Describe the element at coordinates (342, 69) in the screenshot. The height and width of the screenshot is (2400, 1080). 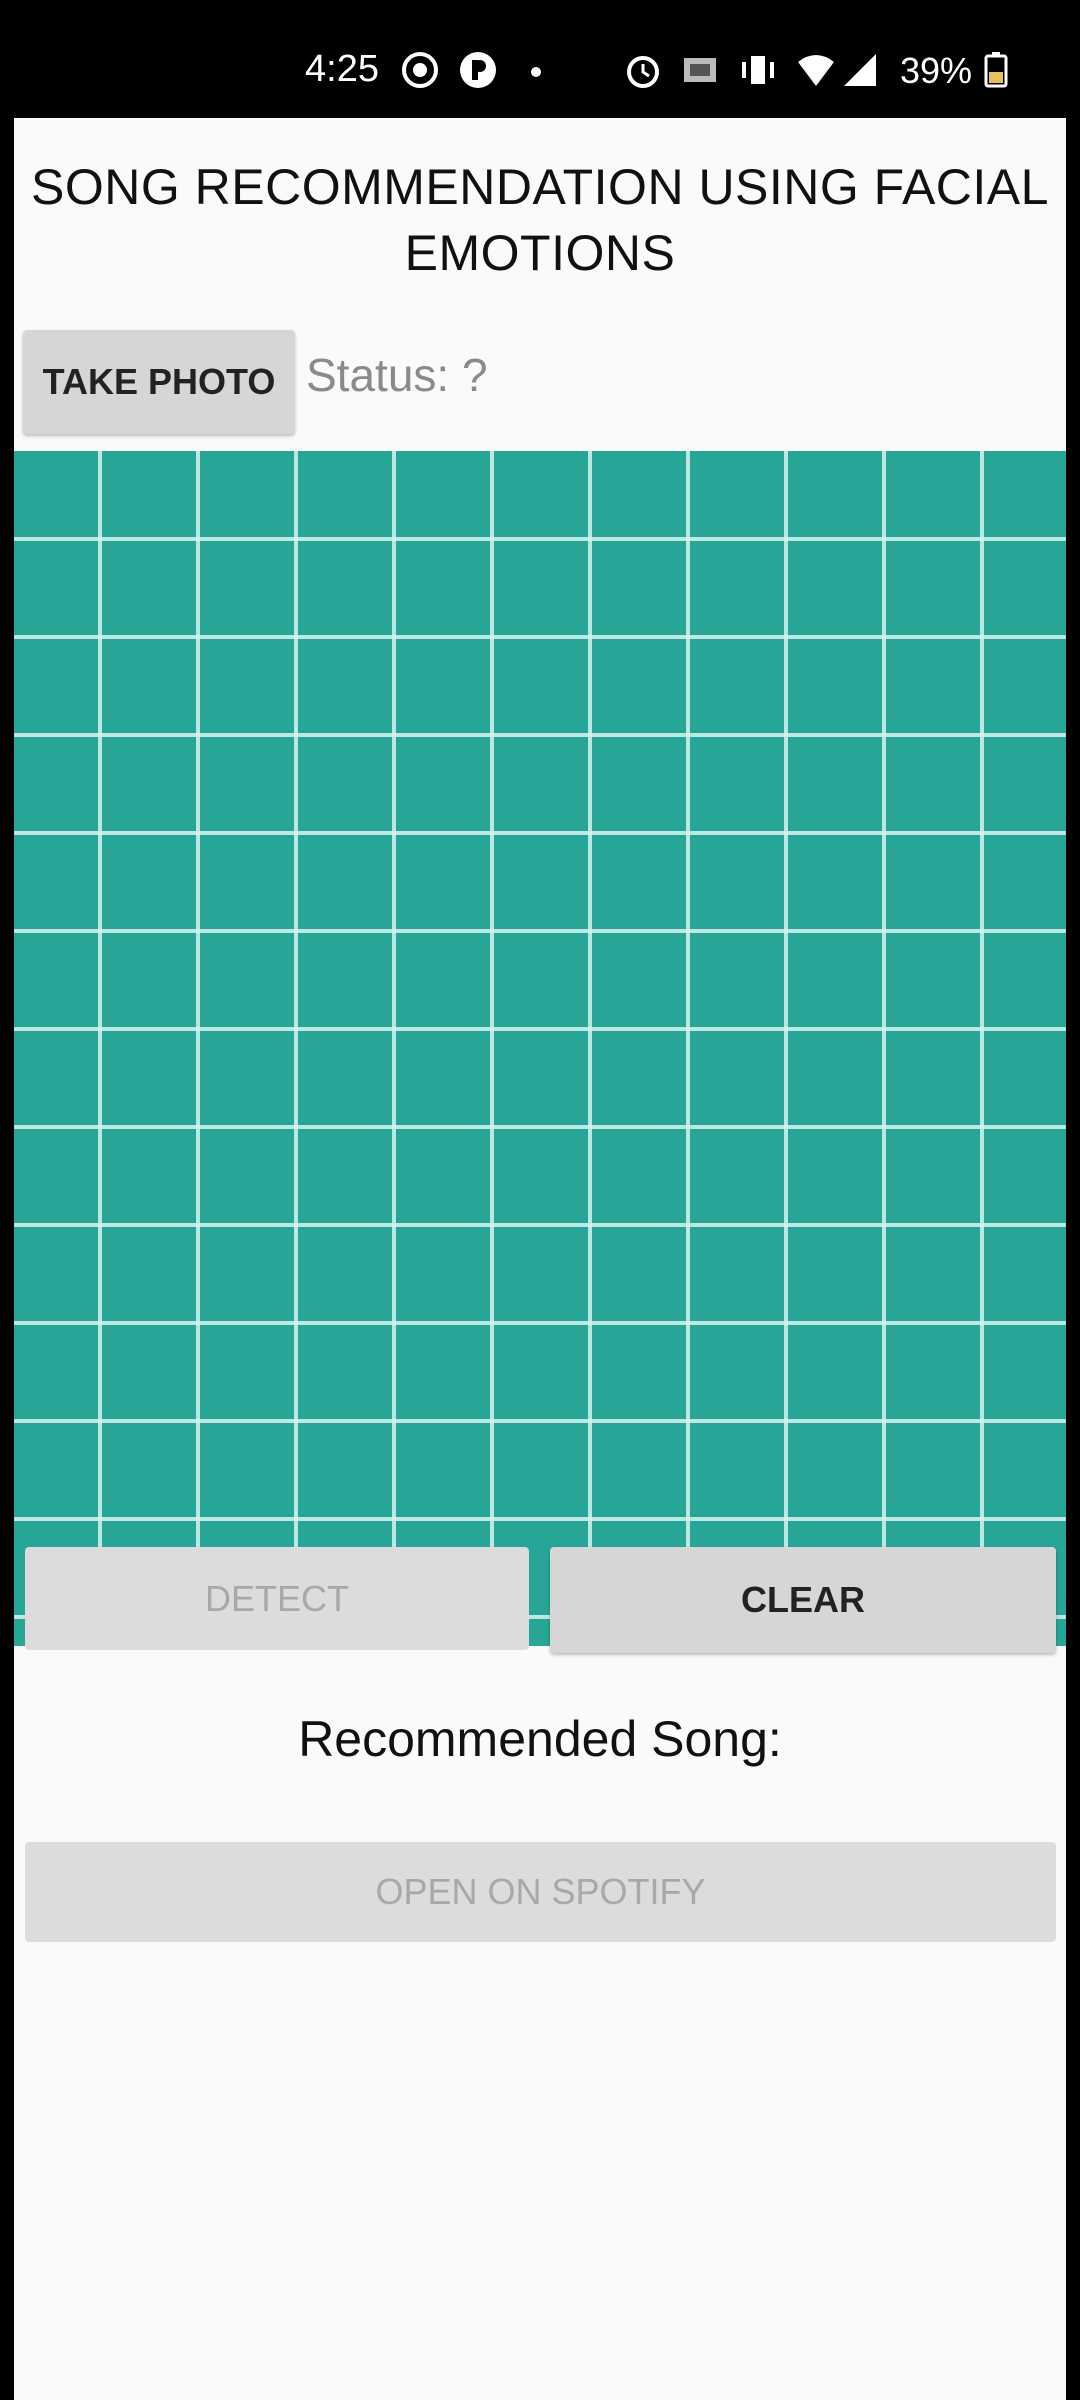
I see `status-time: 4:25` at that location.